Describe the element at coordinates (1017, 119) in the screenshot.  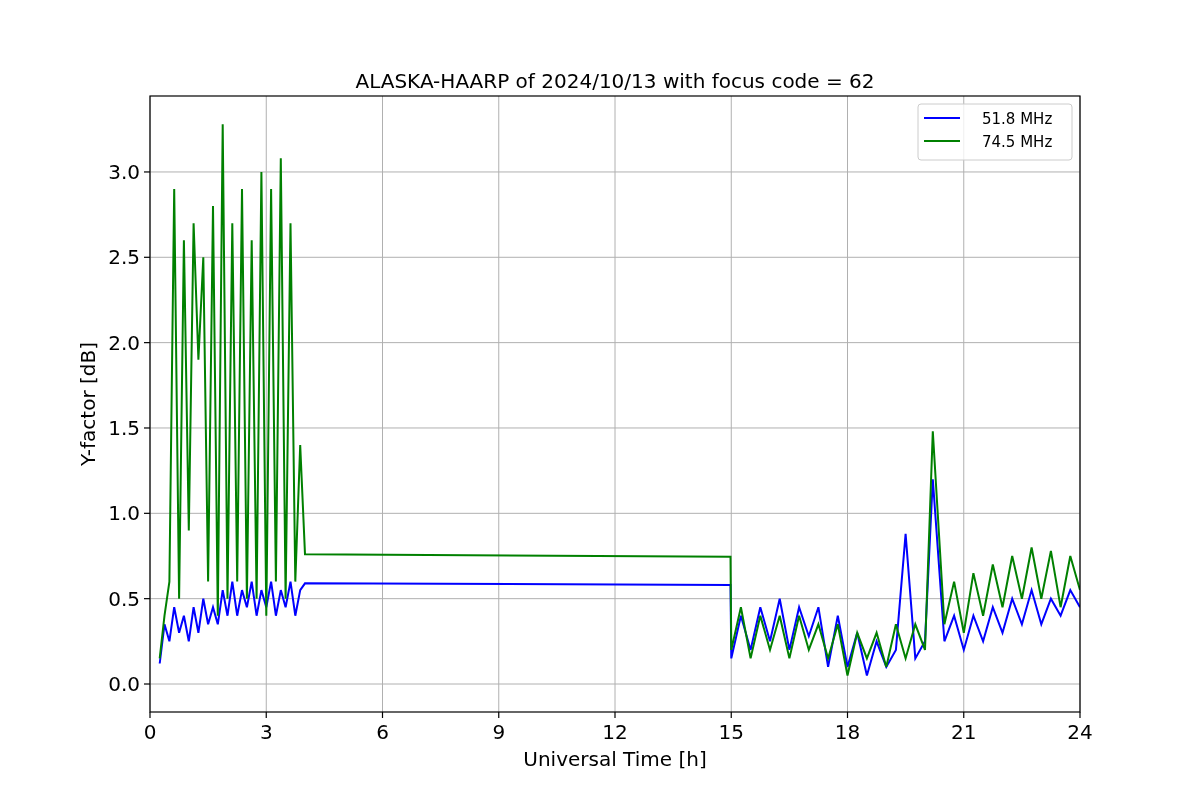
I see `legend-label: 51.8 MHz` at that location.